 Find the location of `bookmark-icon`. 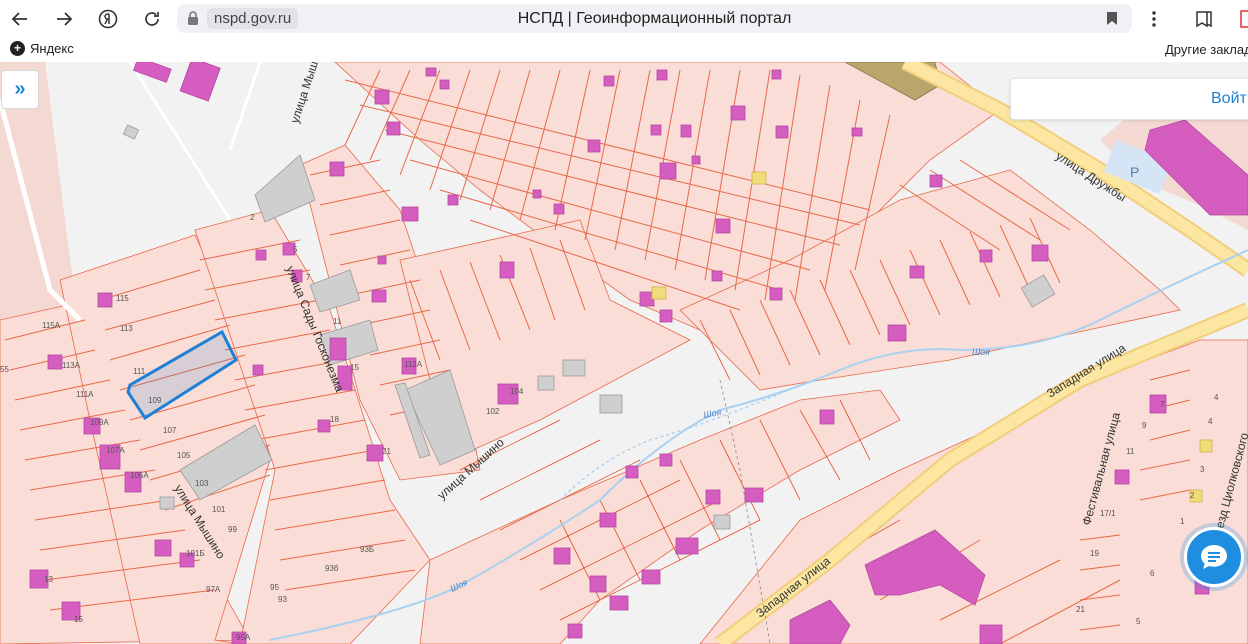

bookmark-icon is located at coordinates (1112, 18).